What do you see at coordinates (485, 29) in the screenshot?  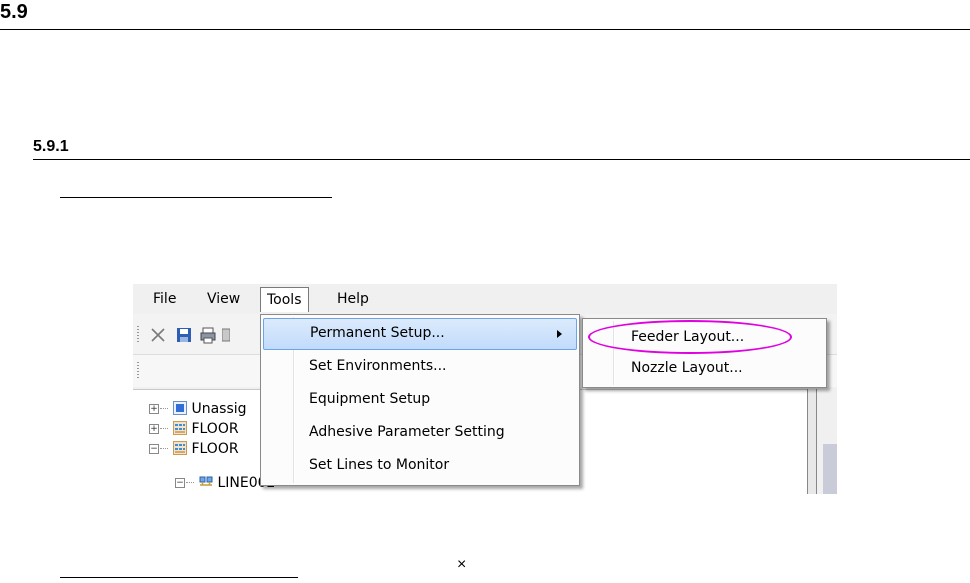 I see `section-rule` at bounding box center [485, 29].